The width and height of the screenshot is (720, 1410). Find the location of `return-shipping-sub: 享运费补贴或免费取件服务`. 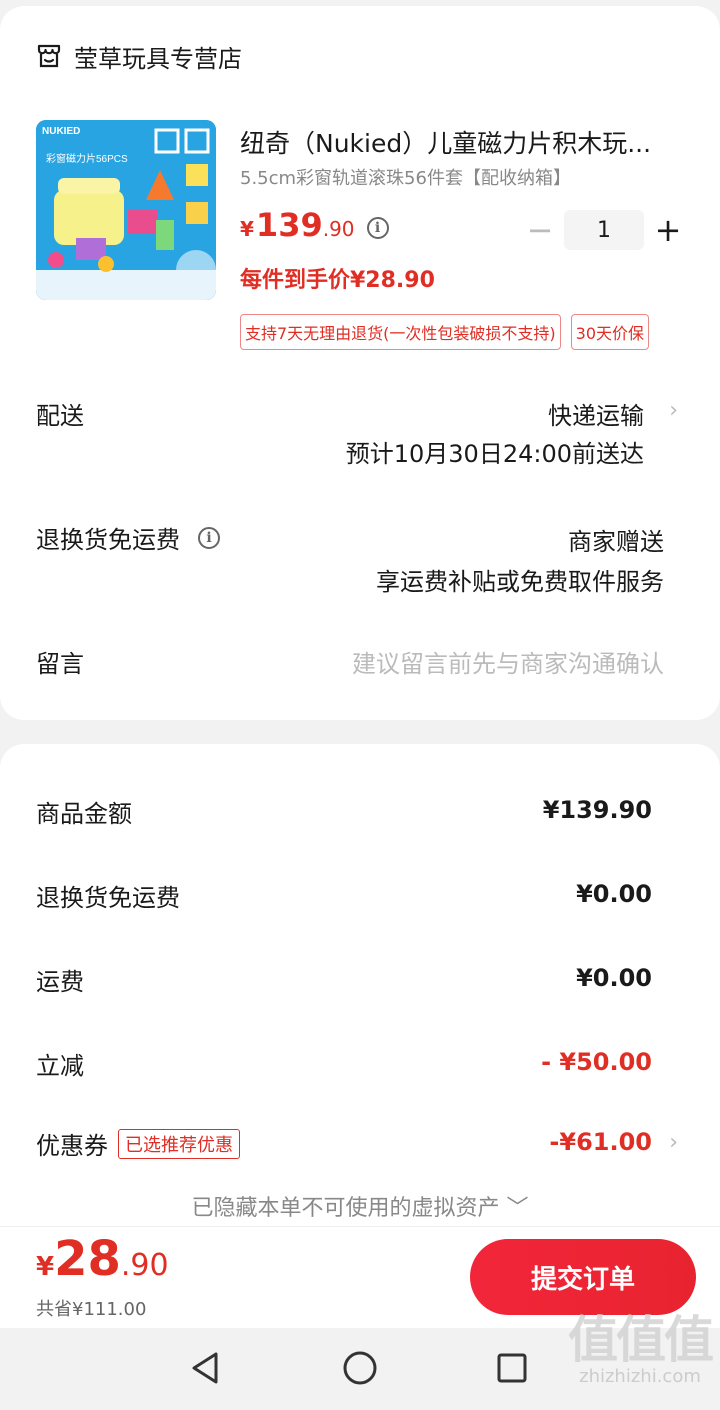

return-shipping-sub: 享运费补贴或免费取件服务 is located at coordinates (520, 582).